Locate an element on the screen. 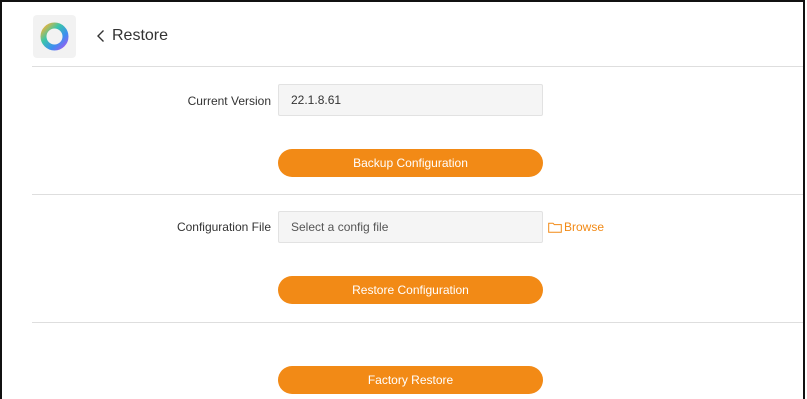  current-version-field: 22.1.8.61 is located at coordinates (410, 100).